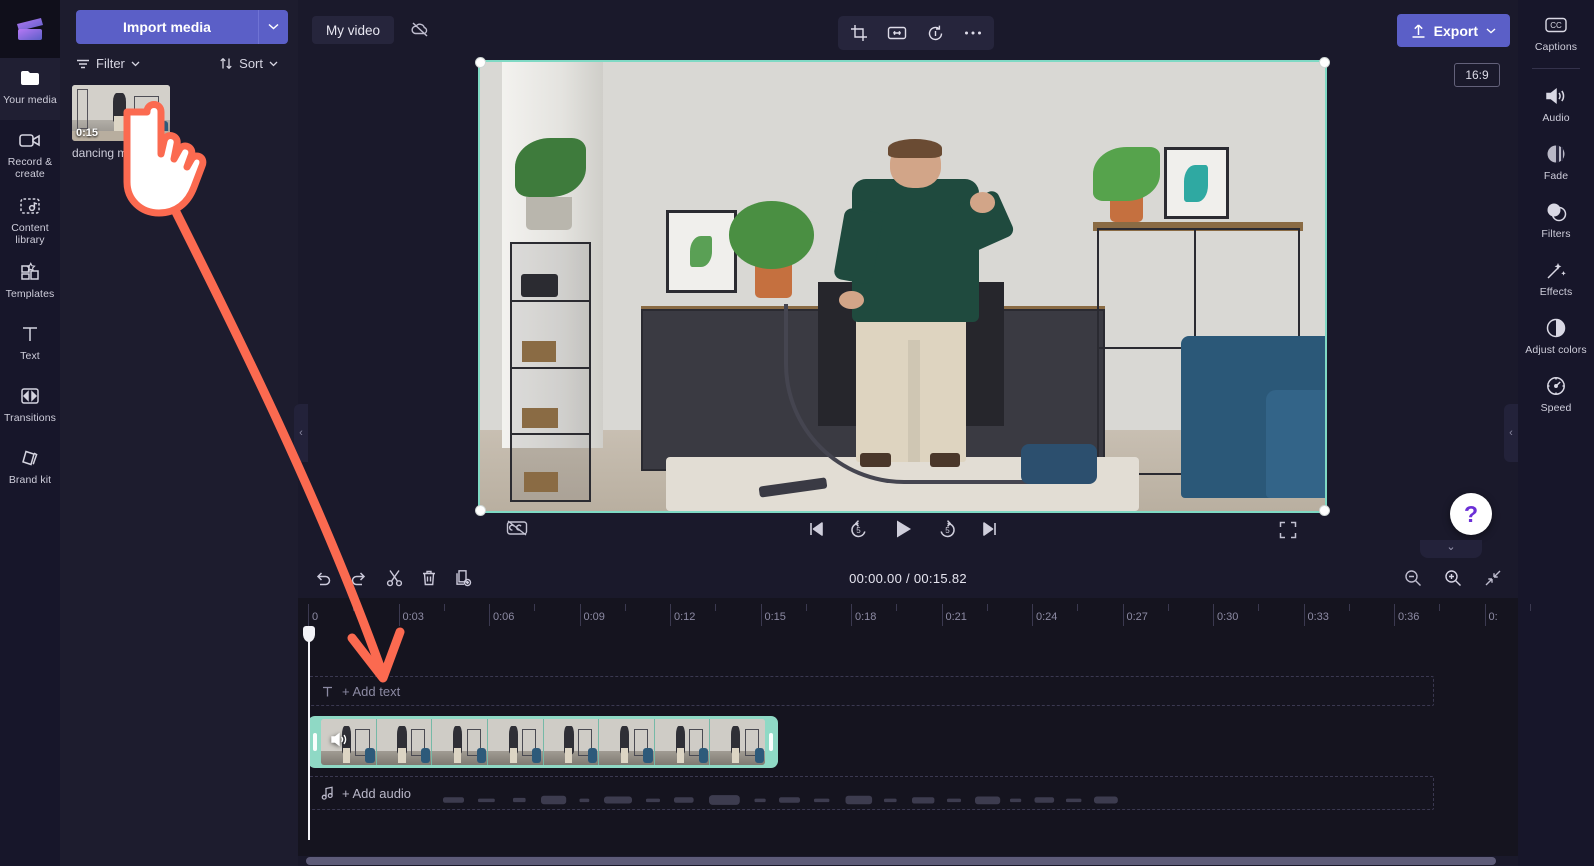 The width and height of the screenshot is (1594, 866). Describe the element at coordinates (871, 793) in the screenshot. I see `audio-track: + Add audio` at that location.